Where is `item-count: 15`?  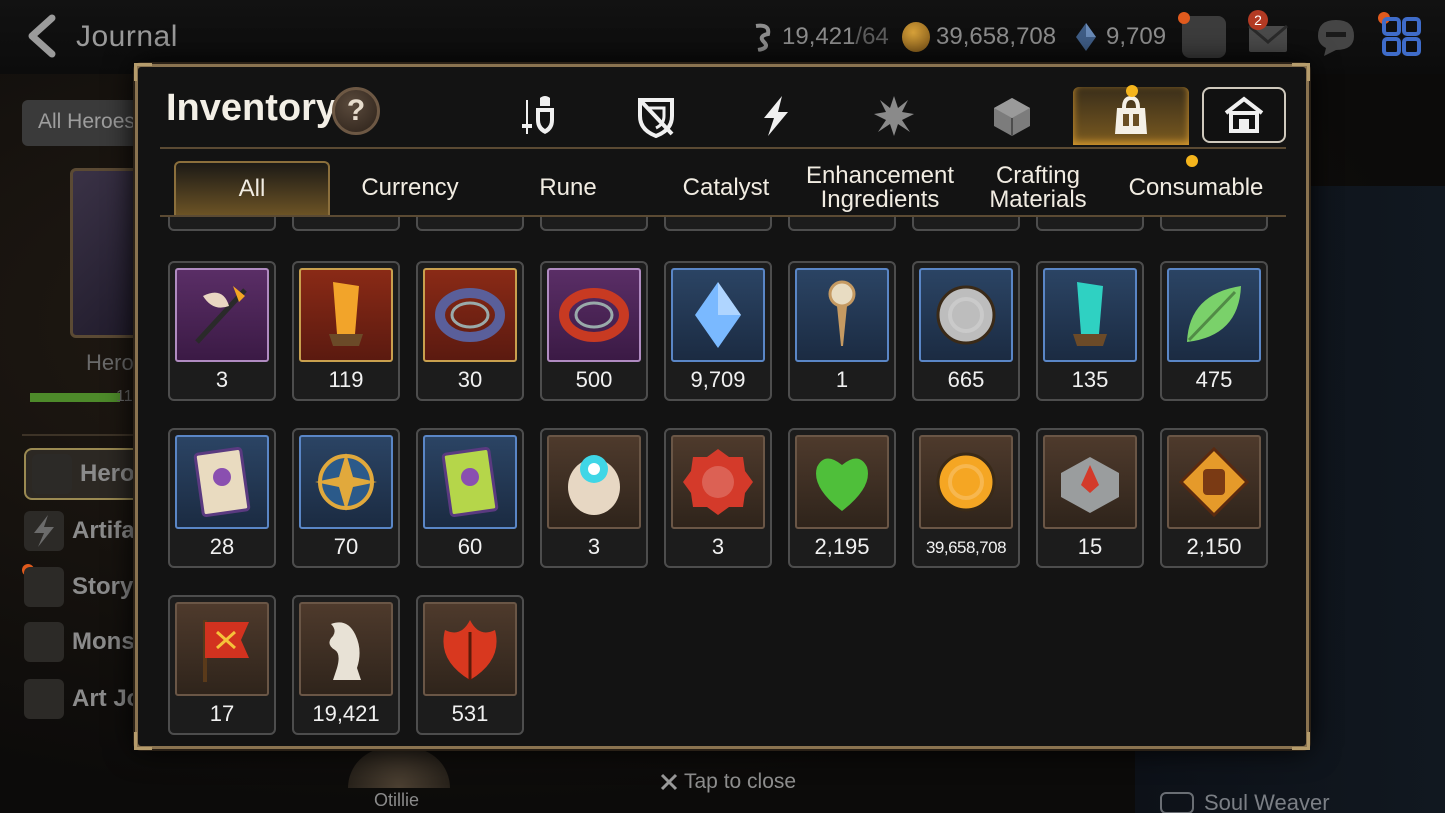 item-count: 15 is located at coordinates (1090, 546).